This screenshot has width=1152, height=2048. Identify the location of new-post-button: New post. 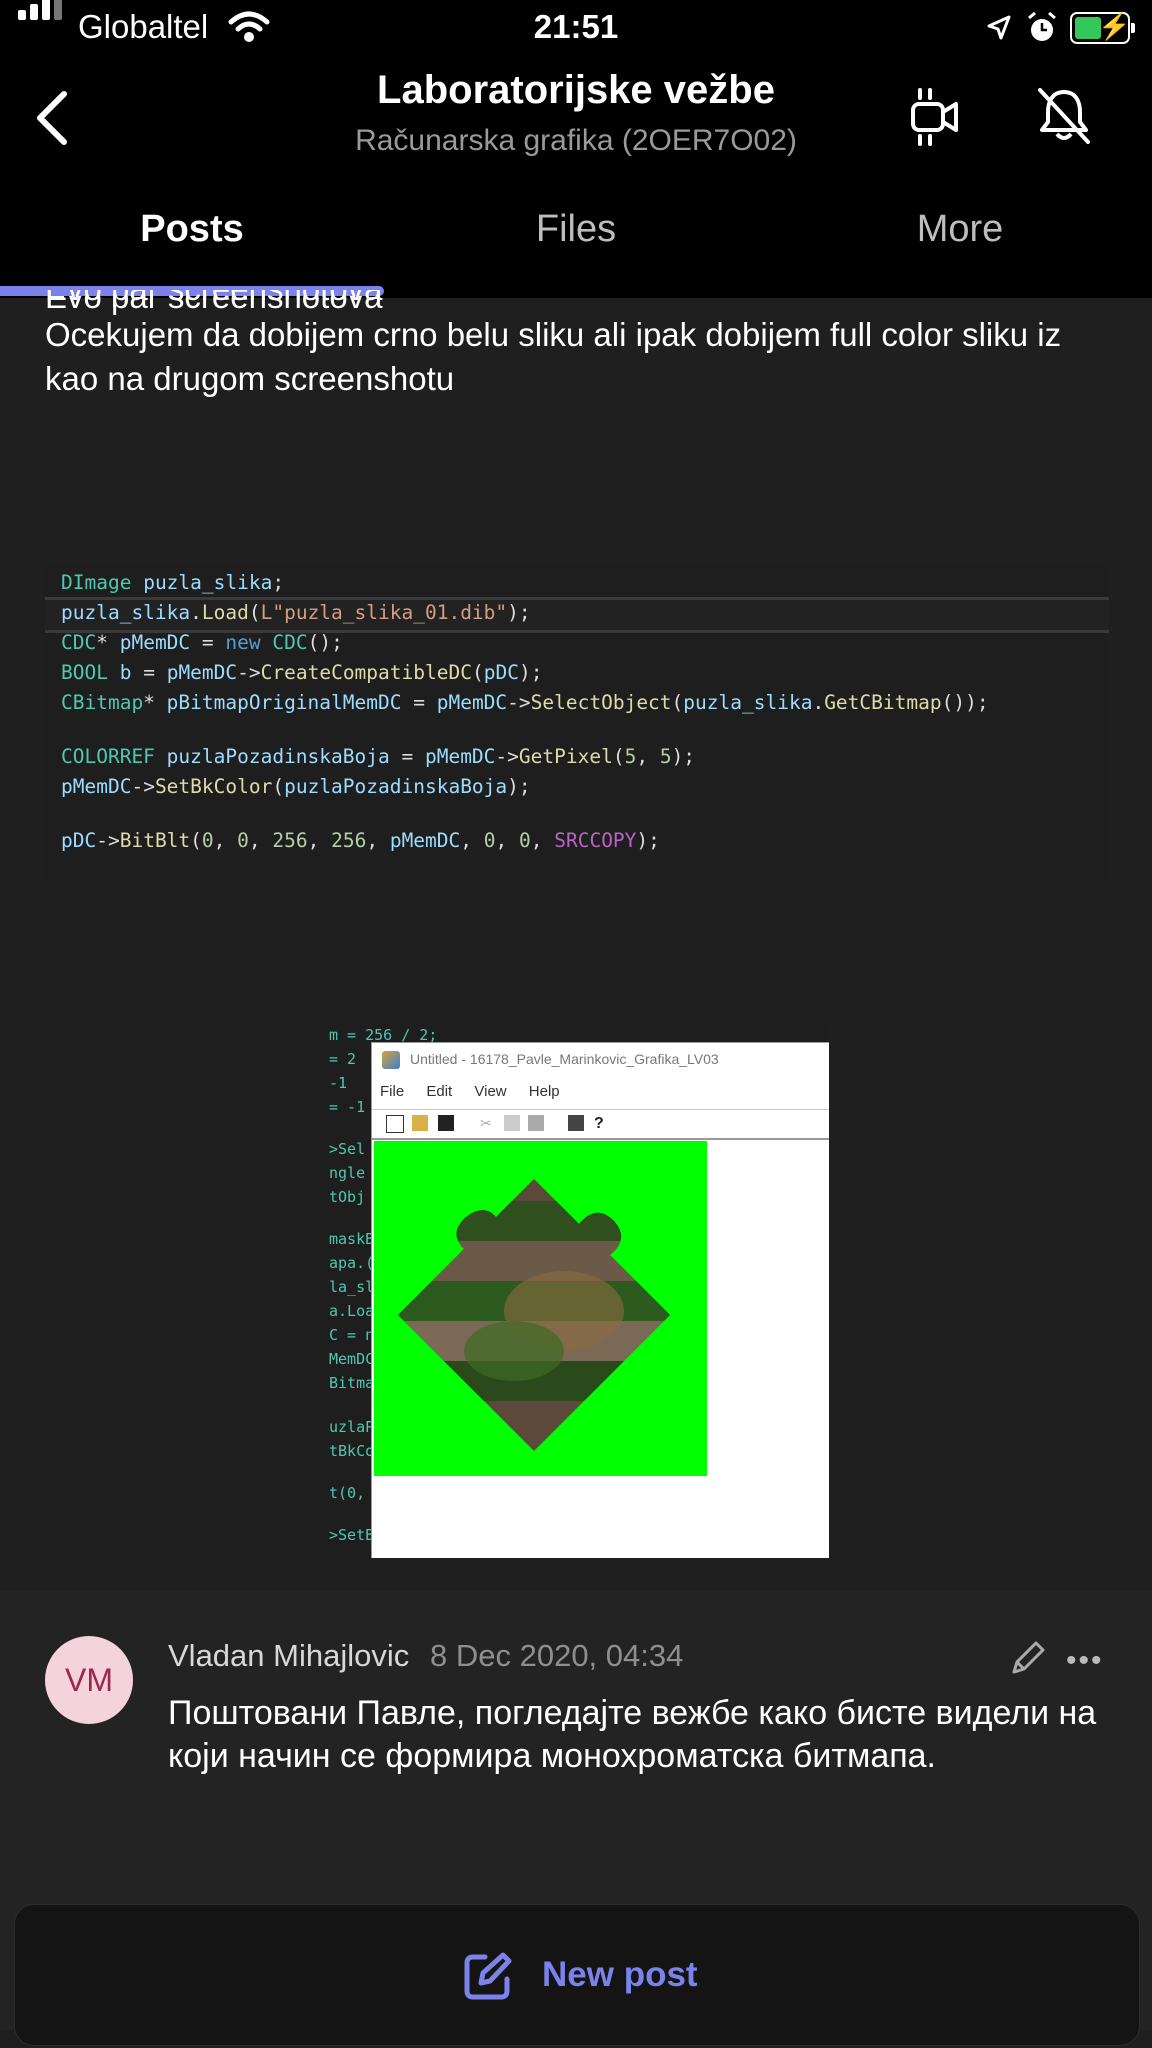
(577, 1975).